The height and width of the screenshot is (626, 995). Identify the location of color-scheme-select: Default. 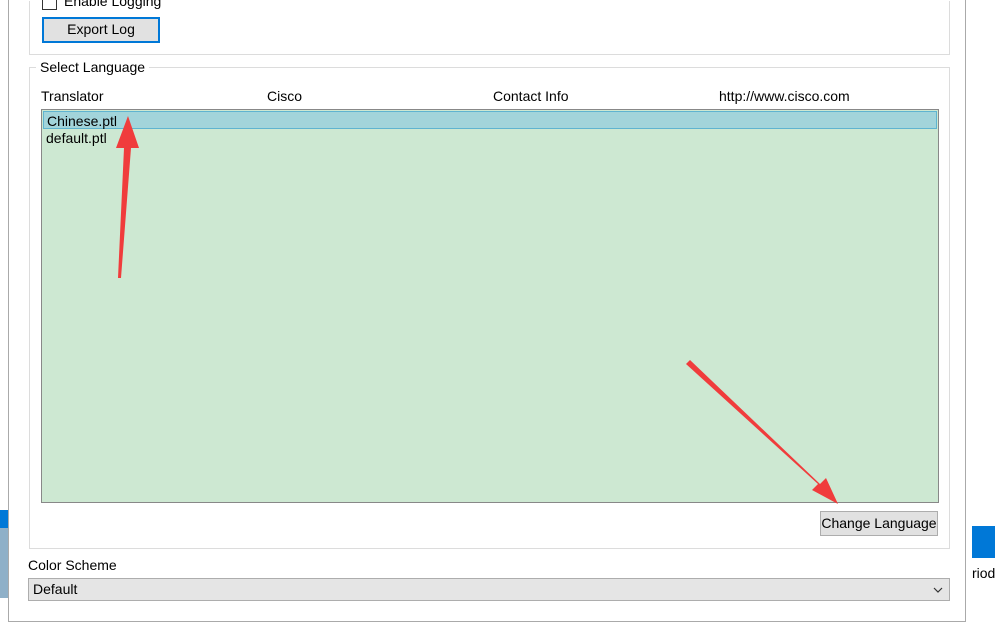
(489, 589).